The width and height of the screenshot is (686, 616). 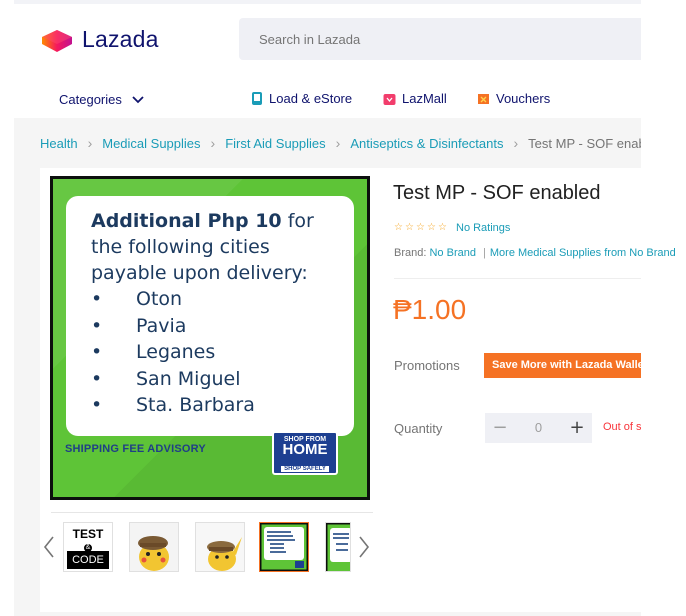 I want to click on brand-link: No Brand, so click(x=452, y=253).